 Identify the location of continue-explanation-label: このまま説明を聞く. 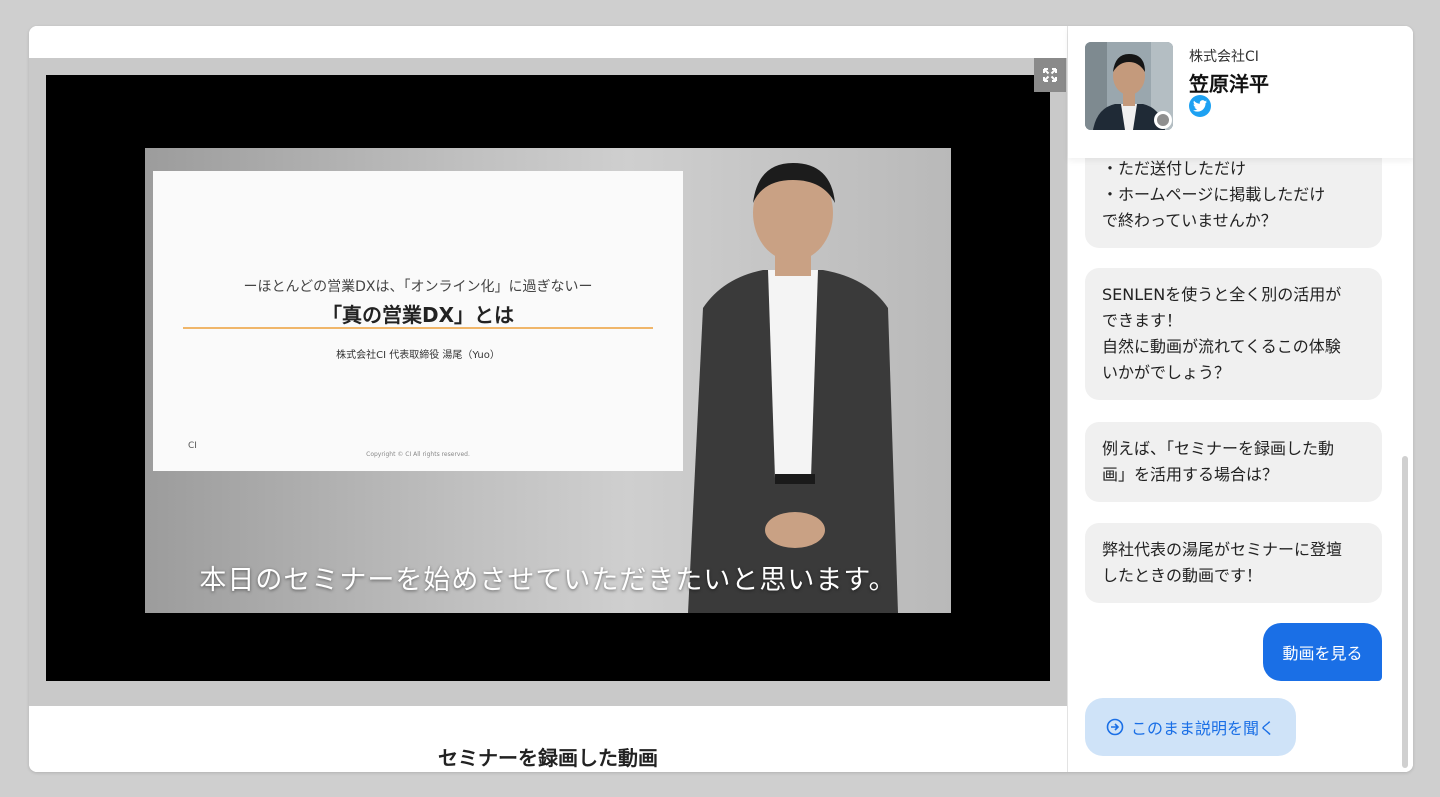
(1202, 728).